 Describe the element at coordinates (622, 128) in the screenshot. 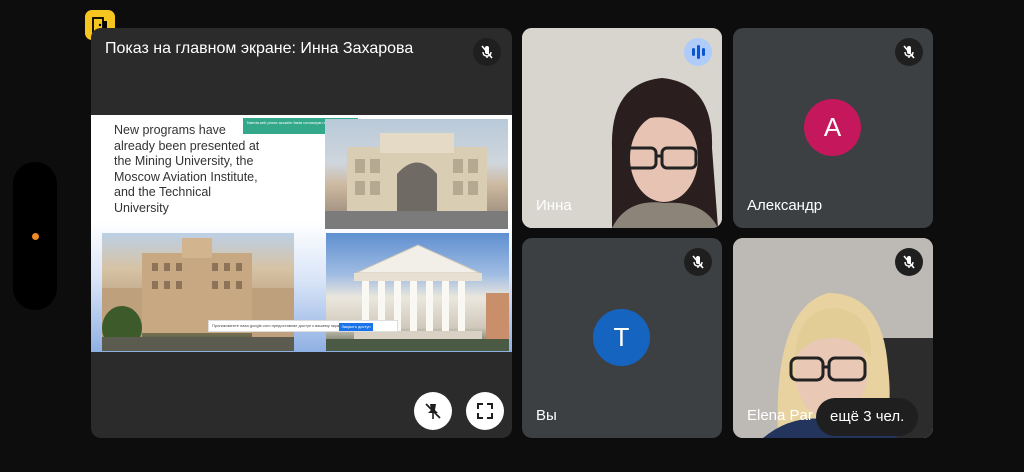

I see `participant-tile-inna: Инна` at that location.